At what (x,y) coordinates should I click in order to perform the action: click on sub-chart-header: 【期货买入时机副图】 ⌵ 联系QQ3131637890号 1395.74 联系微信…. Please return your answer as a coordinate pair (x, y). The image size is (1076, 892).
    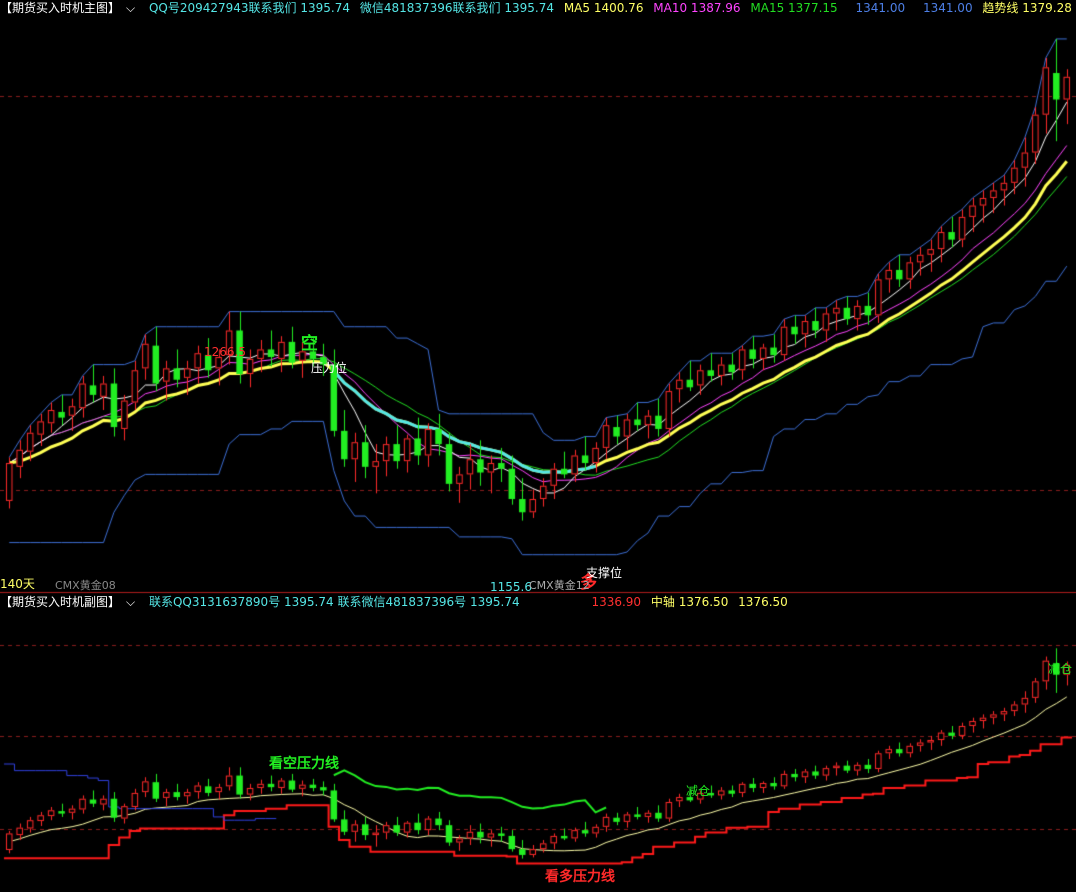
    Looking at the image, I should click on (538, 602).